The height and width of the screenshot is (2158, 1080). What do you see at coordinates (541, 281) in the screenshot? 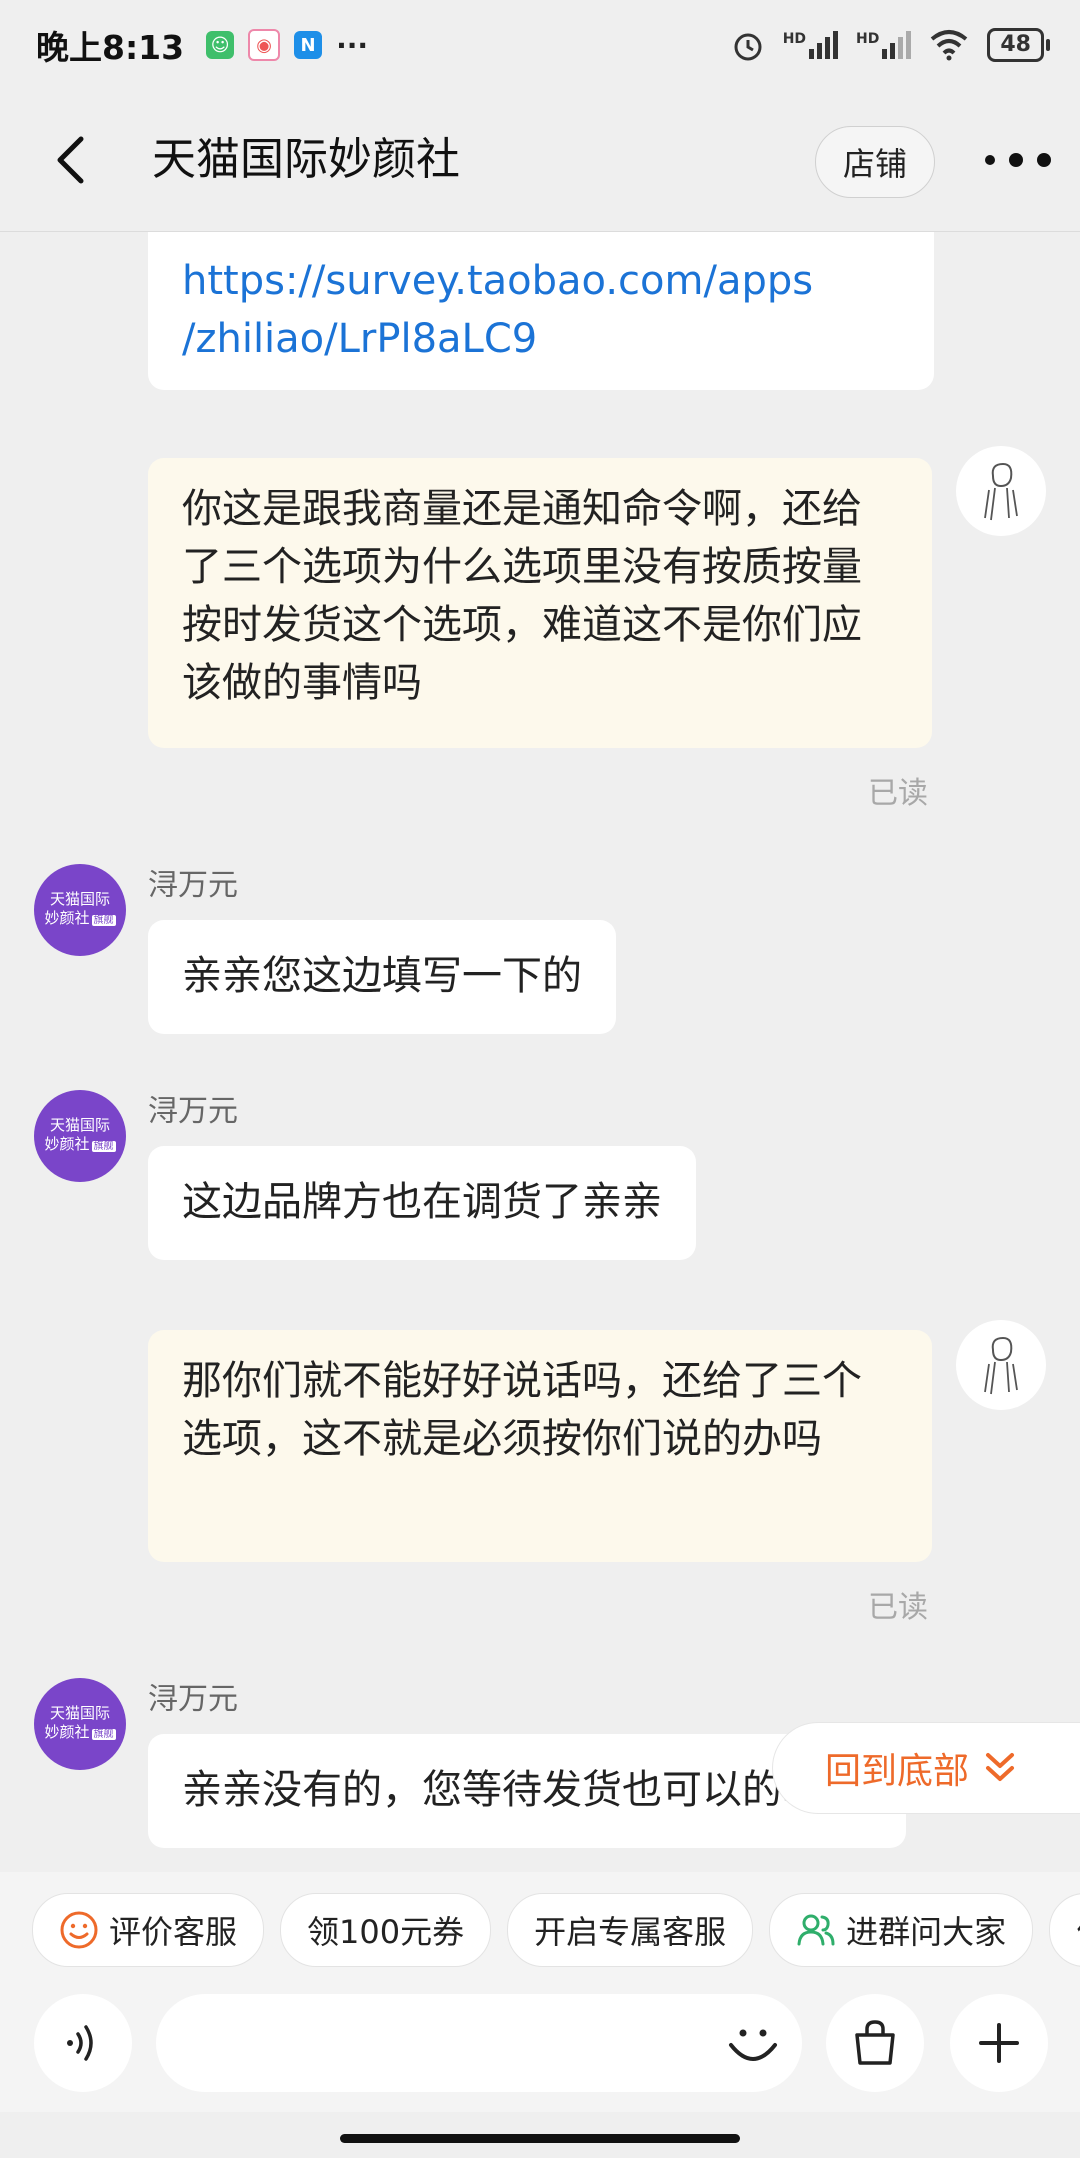
I see `survey-link: https://survey.taobao.com/apps` at bounding box center [541, 281].